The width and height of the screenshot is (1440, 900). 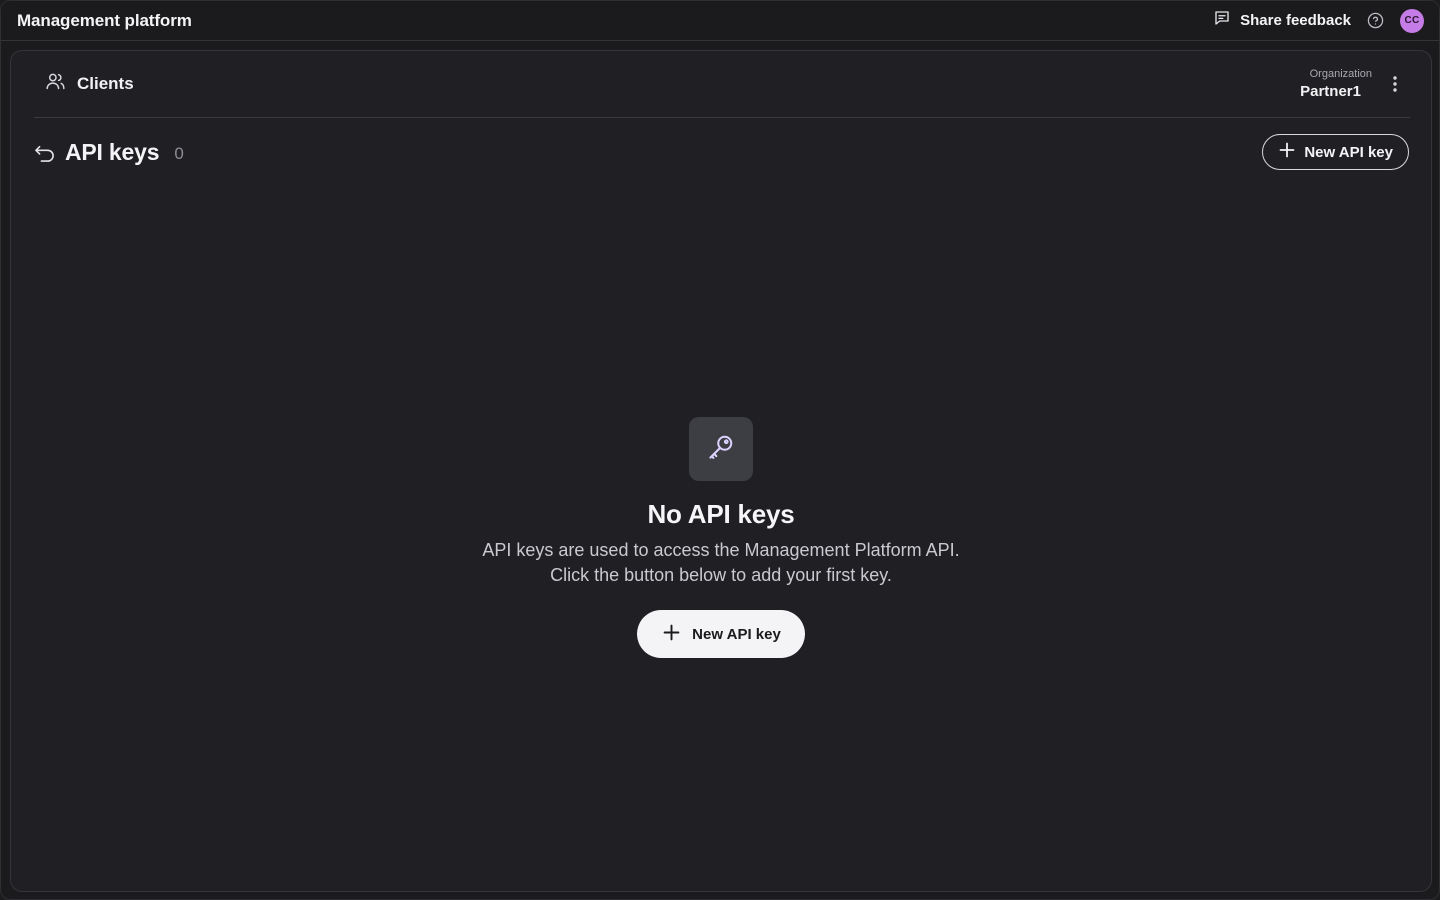 I want to click on more-vertical-icon, so click(x=1395, y=84).